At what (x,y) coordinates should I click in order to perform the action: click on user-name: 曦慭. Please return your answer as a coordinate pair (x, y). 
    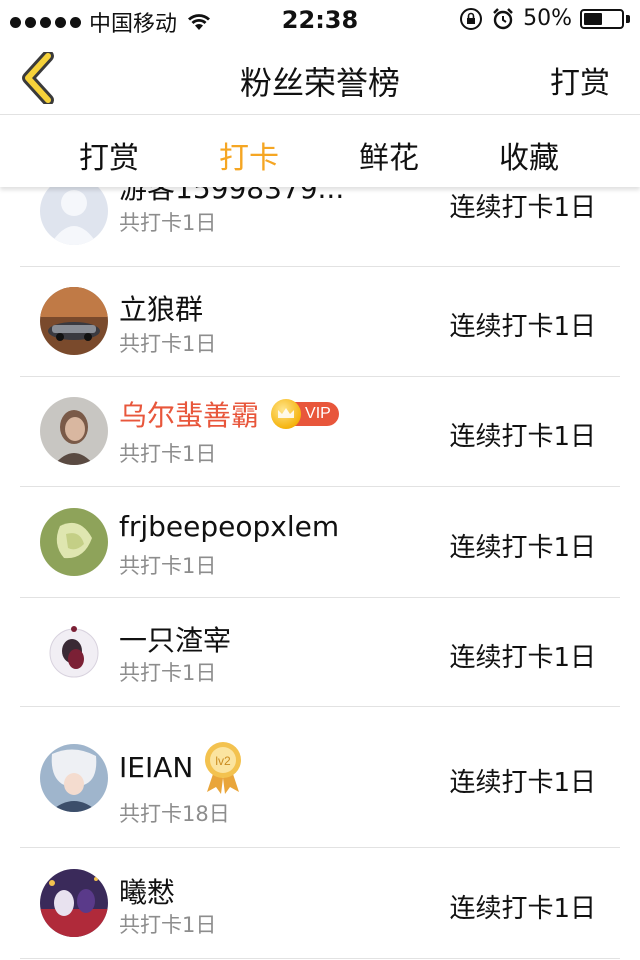
    Looking at the image, I should click on (147, 891).